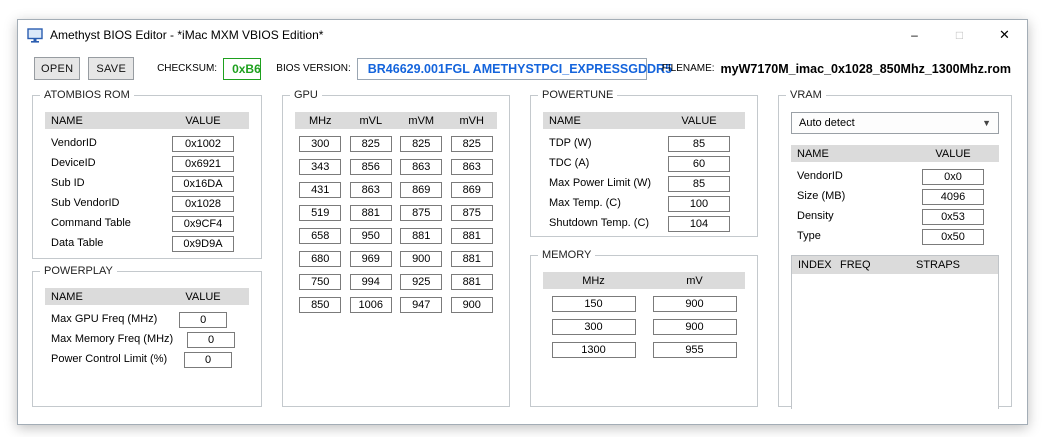 The width and height of the screenshot is (1045, 437). I want to click on power-control-limit-input, so click(208, 360).